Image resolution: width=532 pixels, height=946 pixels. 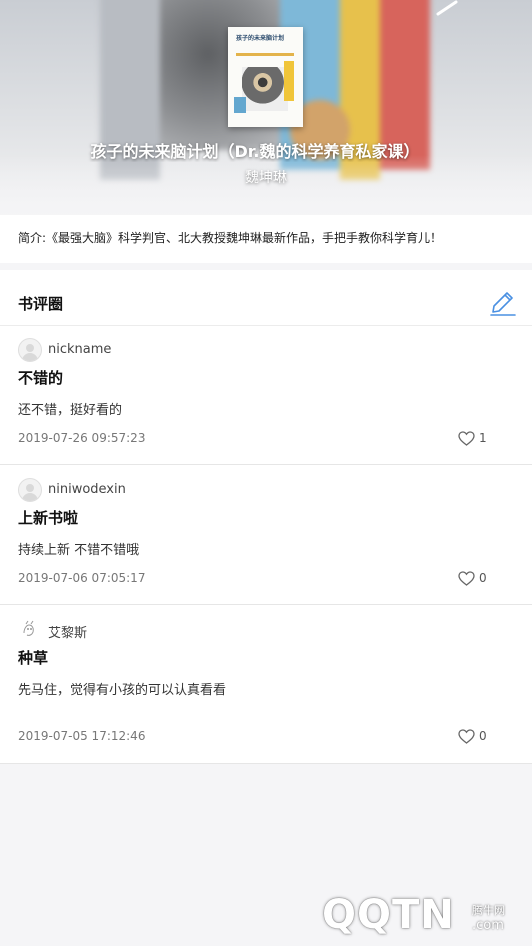 What do you see at coordinates (483, 438) in the screenshot?
I see `like-count: 1` at bounding box center [483, 438].